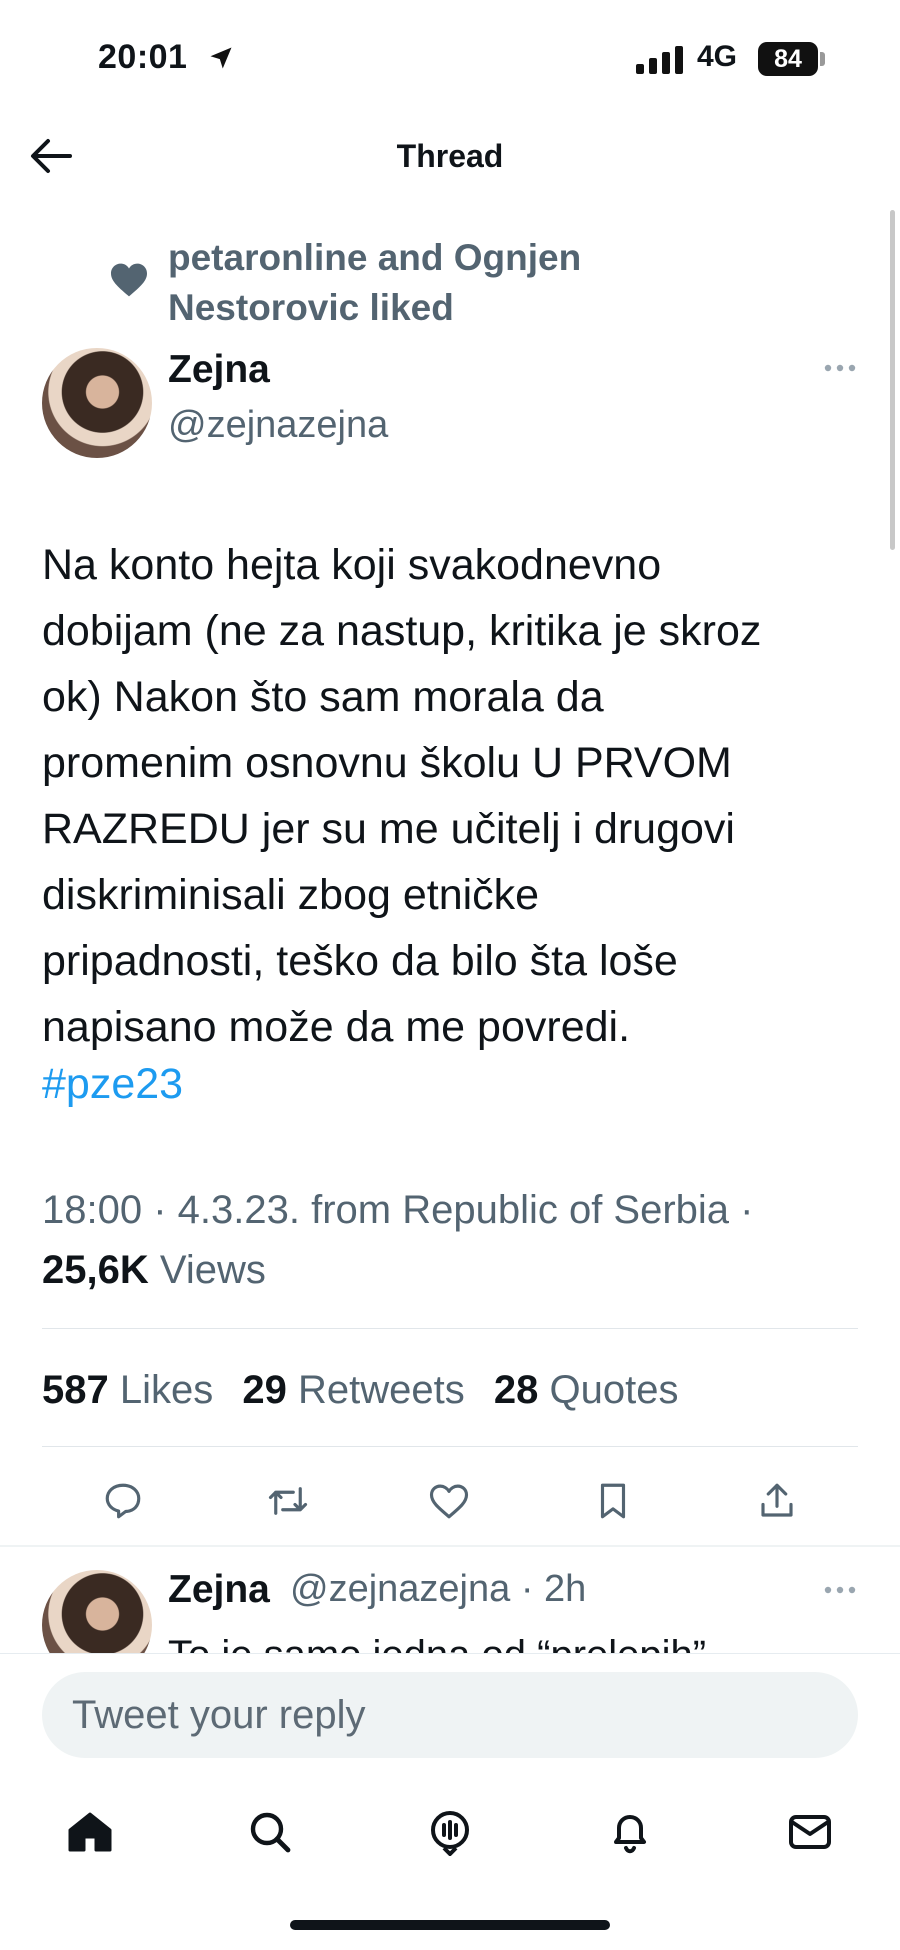 This screenshot has width=900, height=1950. Describe the element at coordinates (212, 1270) in the screenshot. I see `views-label: Views` at that location.